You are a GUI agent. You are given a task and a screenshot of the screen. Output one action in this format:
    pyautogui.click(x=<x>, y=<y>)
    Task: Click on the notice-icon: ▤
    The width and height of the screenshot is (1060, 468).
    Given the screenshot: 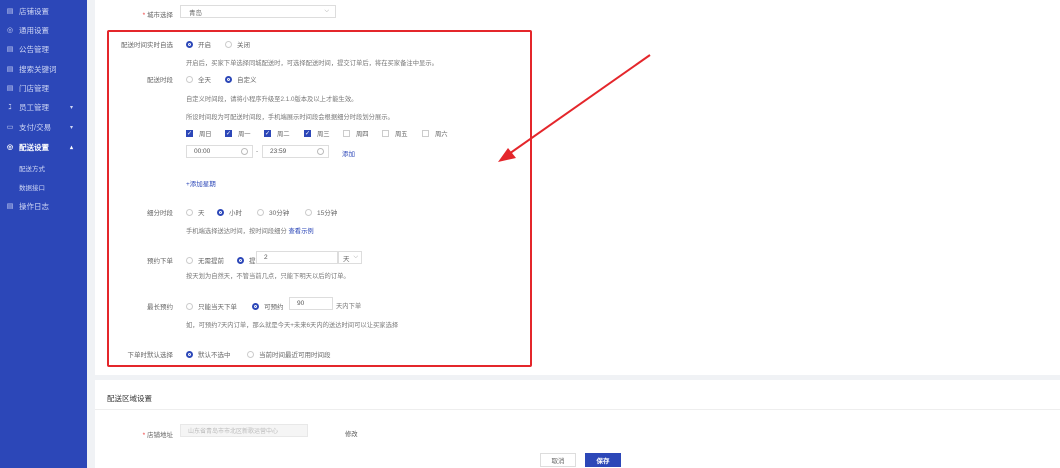 What is the action you would take?
    pyautogui.click(x=10, y=49)
    